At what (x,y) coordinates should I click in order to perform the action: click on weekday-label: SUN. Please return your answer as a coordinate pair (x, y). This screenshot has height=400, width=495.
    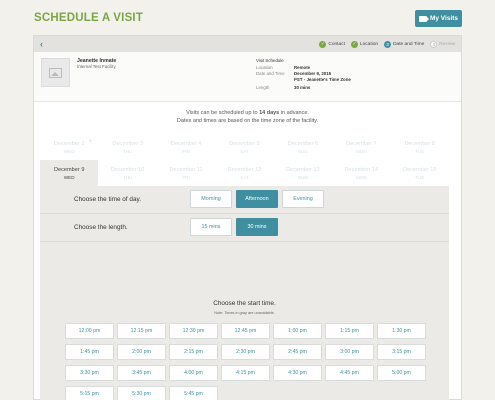
    Looking at the image, I should click on (303, 177).